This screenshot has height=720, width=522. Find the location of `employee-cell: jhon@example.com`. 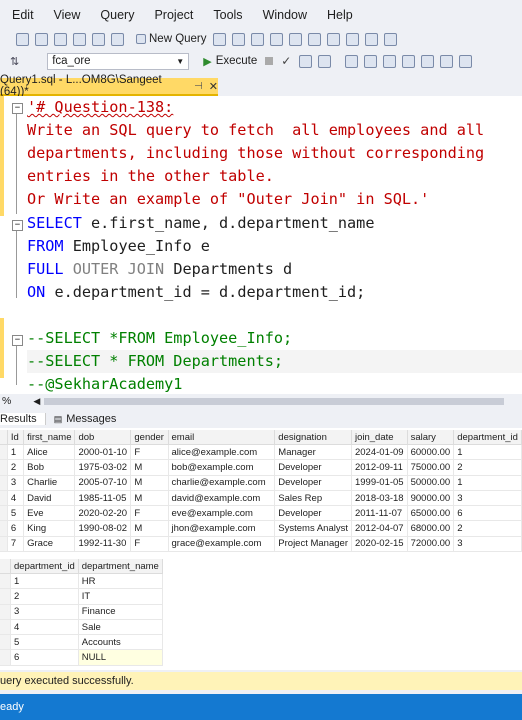

employee-cell: jhon@example.com is located at coordinates (222, 528).